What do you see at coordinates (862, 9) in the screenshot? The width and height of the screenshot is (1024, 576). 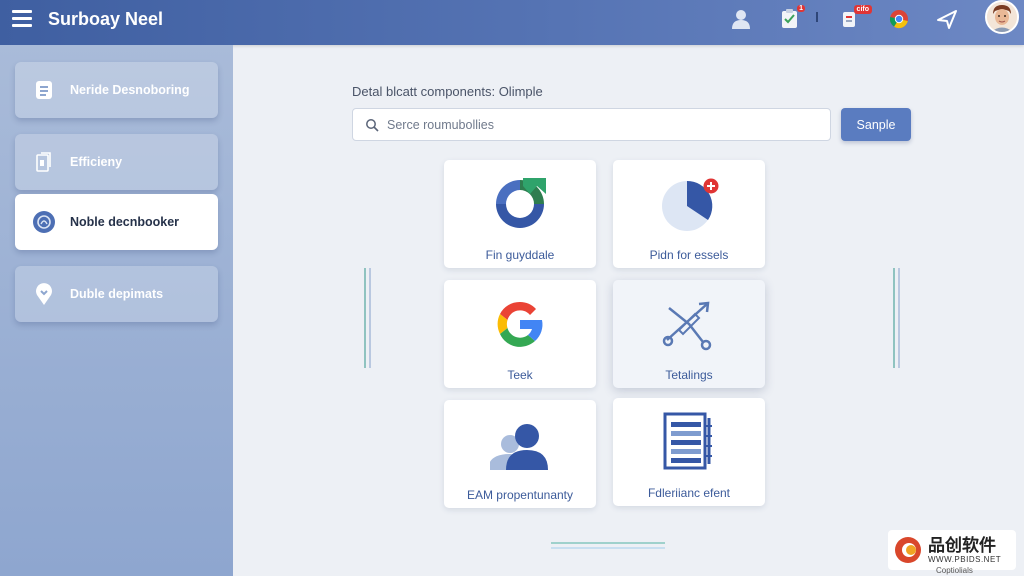 I see `notification-badge: cifo` at bounding box center [862, 9].